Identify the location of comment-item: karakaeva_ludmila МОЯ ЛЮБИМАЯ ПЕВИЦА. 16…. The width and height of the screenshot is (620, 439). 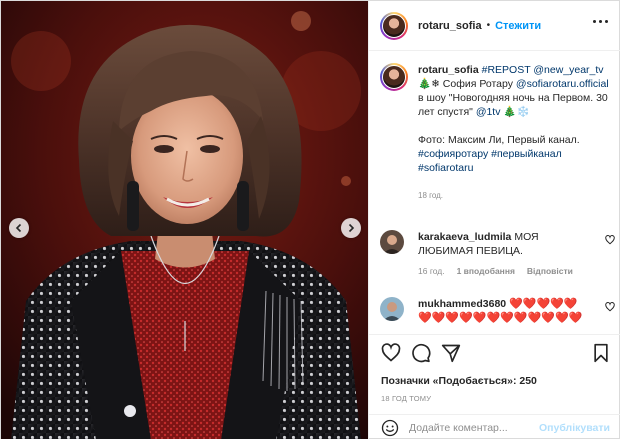
(497, 253).